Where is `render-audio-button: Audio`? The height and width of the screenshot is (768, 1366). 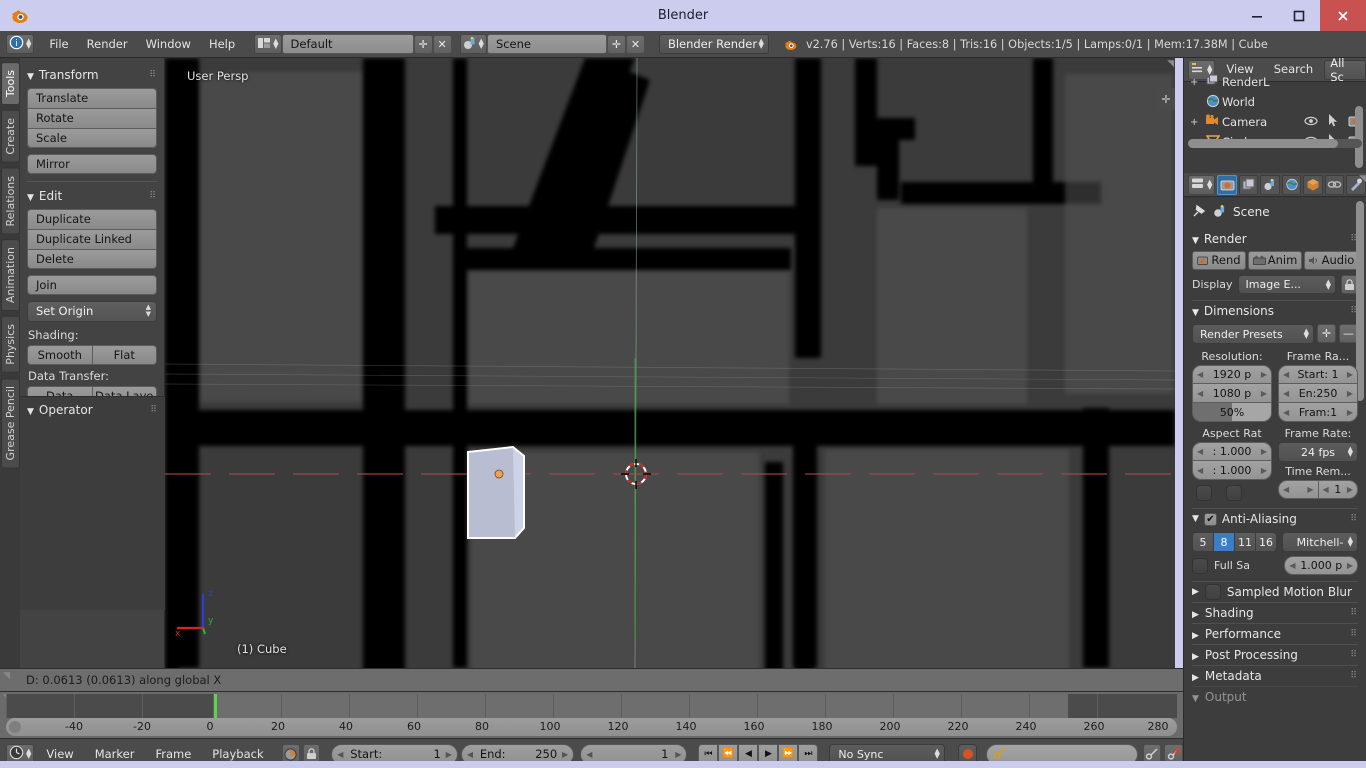 render-audio-button: Audio is located at coordinates (1331, 260).